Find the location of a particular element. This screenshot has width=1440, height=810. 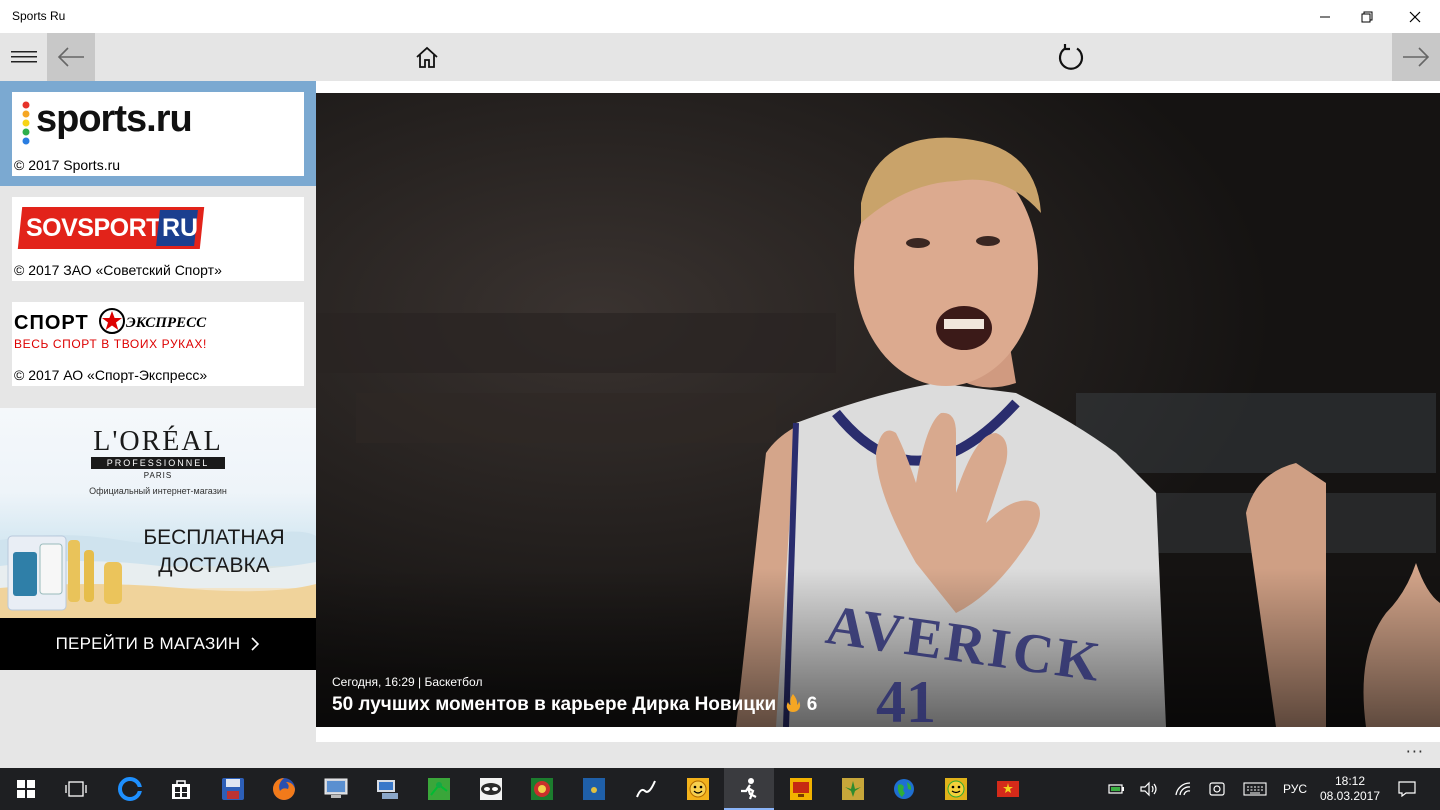

green-app is located at coordinates (439, 789).